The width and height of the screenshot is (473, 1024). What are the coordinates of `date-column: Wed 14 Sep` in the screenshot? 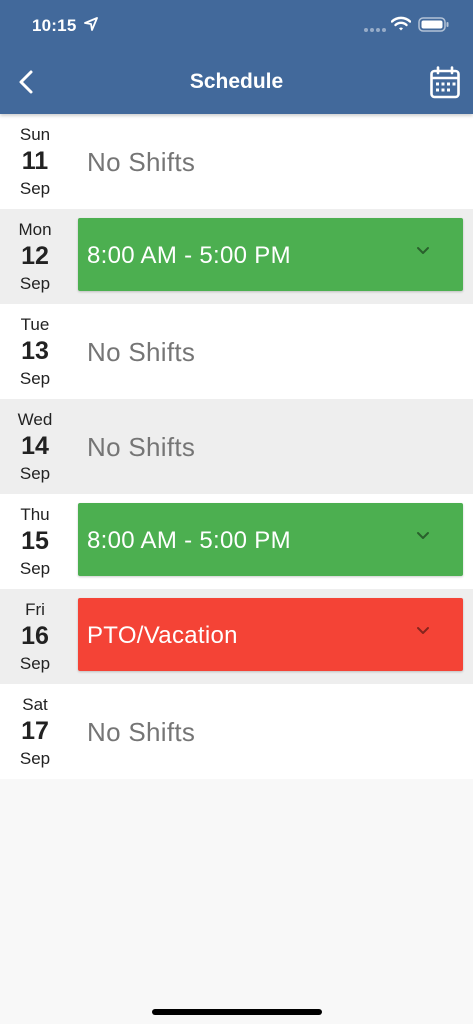 It's located at (35, 446).